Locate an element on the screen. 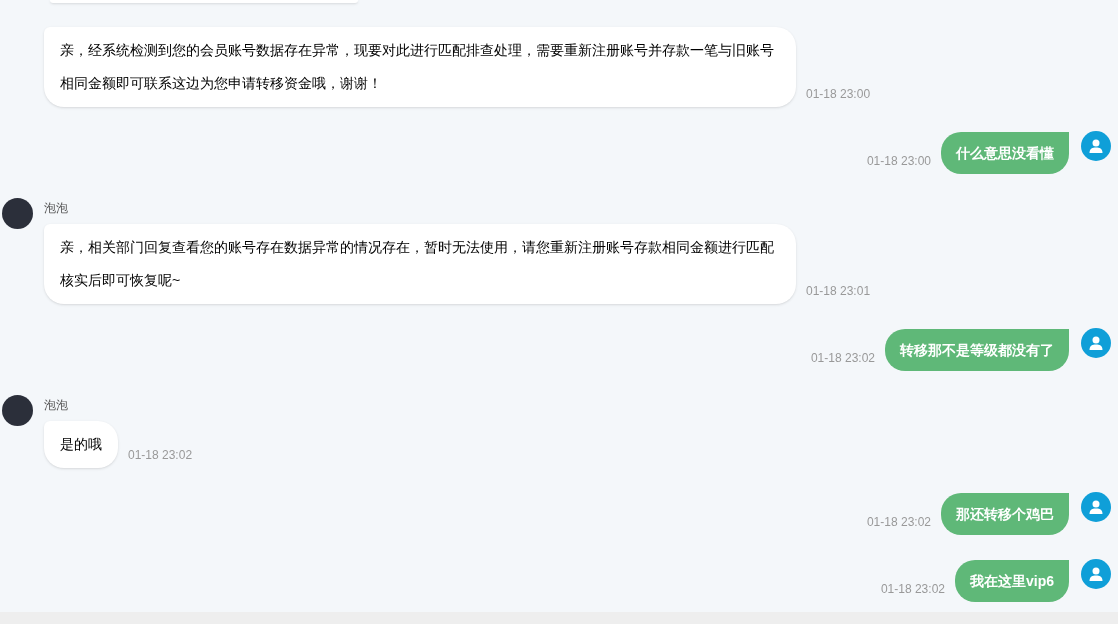 Image resolution: width=1118 pixels, height=624 pixels. message-time: 01-18 23:01 is located at coordinates (838, 291).